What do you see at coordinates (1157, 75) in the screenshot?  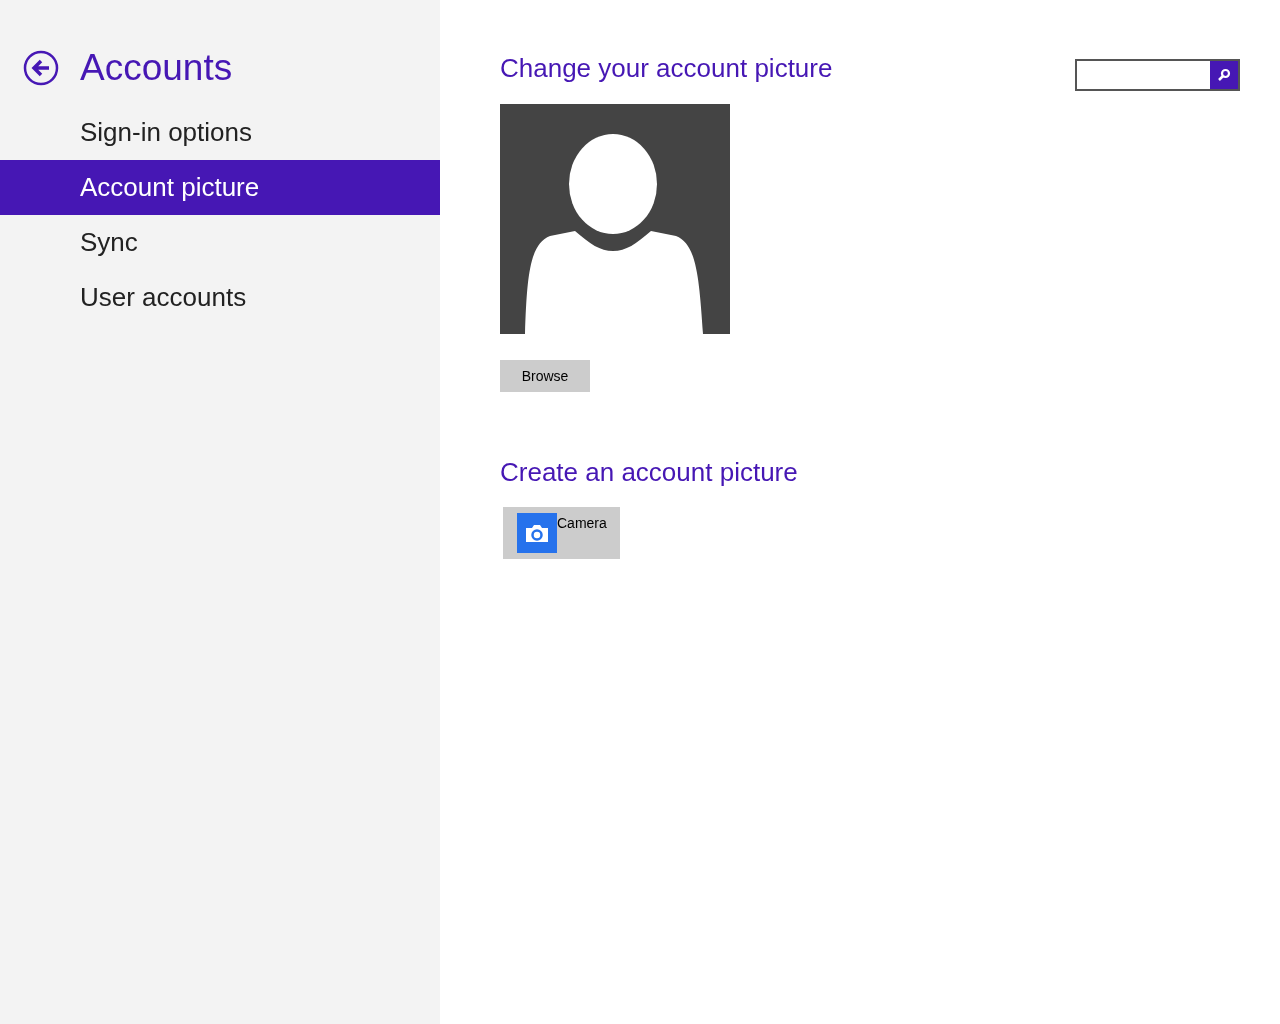 I see `search-field` at bounding box center [1157, 75].